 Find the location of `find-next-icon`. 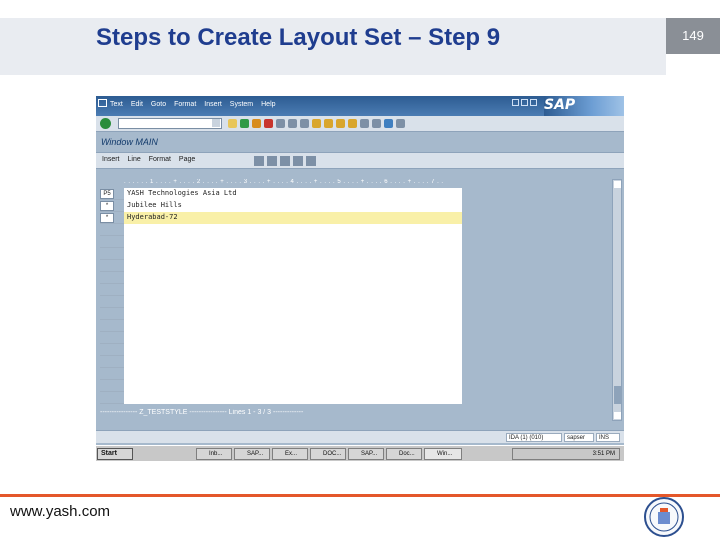

find-next-icon is located at coordinates (304, 123).